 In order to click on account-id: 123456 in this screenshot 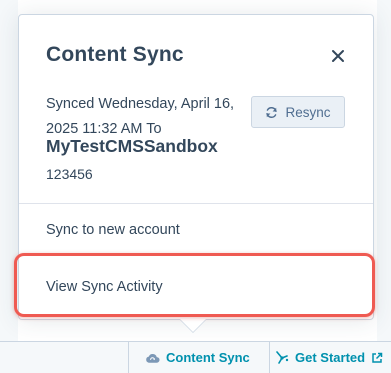, I will do `click(69, 174)`.